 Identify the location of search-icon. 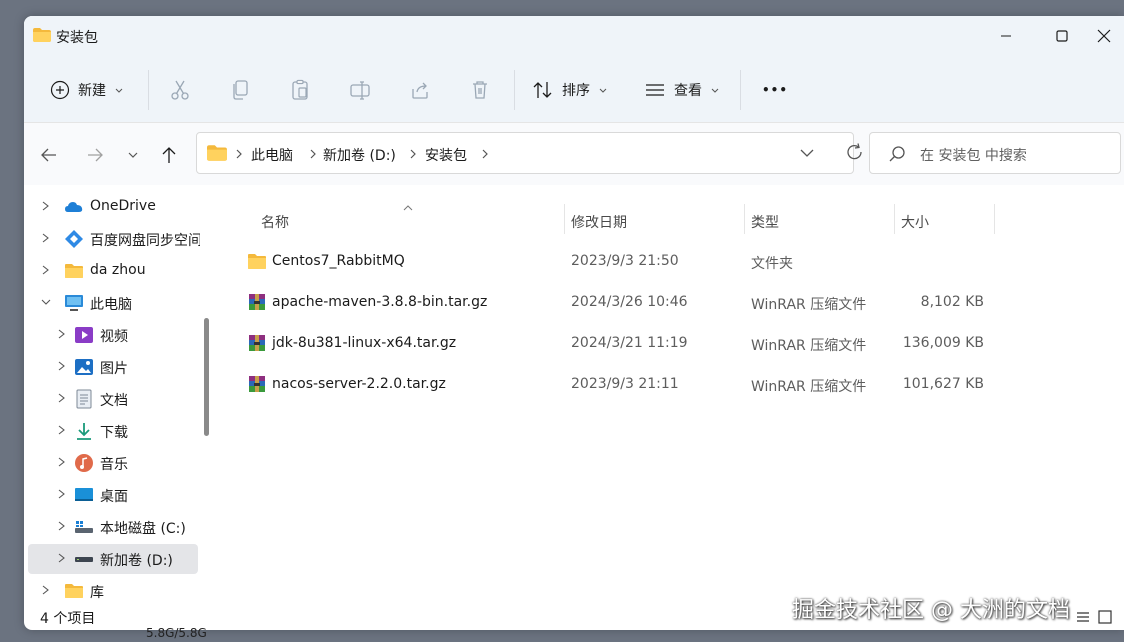
(897, 154).